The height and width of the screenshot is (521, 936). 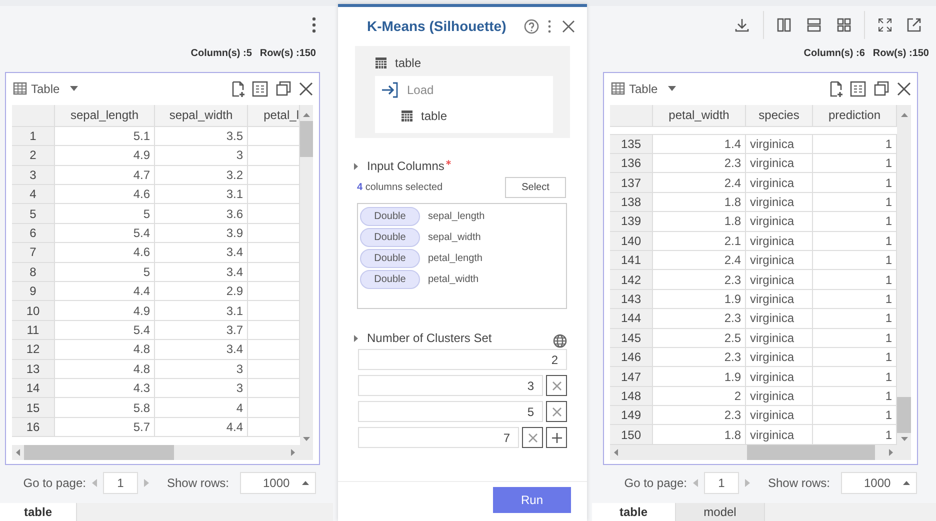 I want to click on table-cell: 3.6, so click(x=201, y=214).